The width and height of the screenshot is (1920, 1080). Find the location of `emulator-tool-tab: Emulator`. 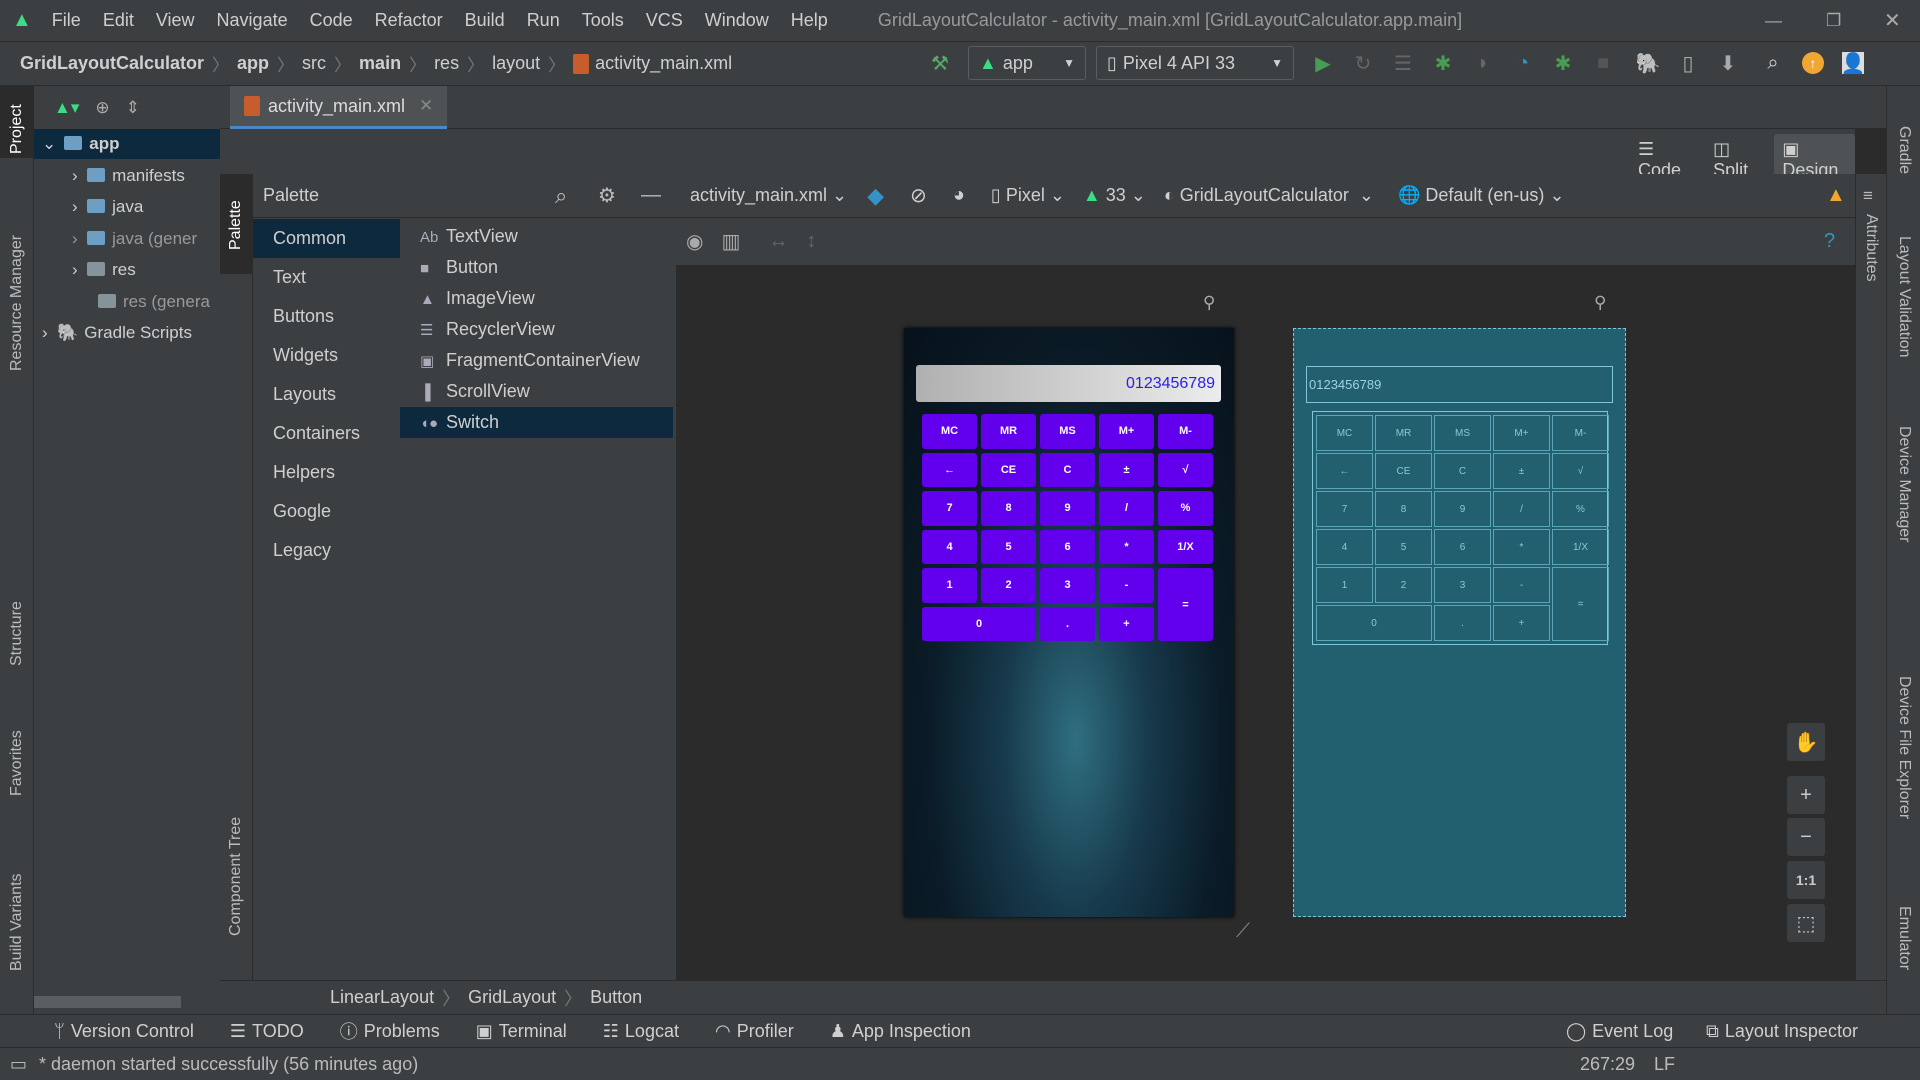

emulator-tool-tab: Emulator is located at coordinates (1904, 938).